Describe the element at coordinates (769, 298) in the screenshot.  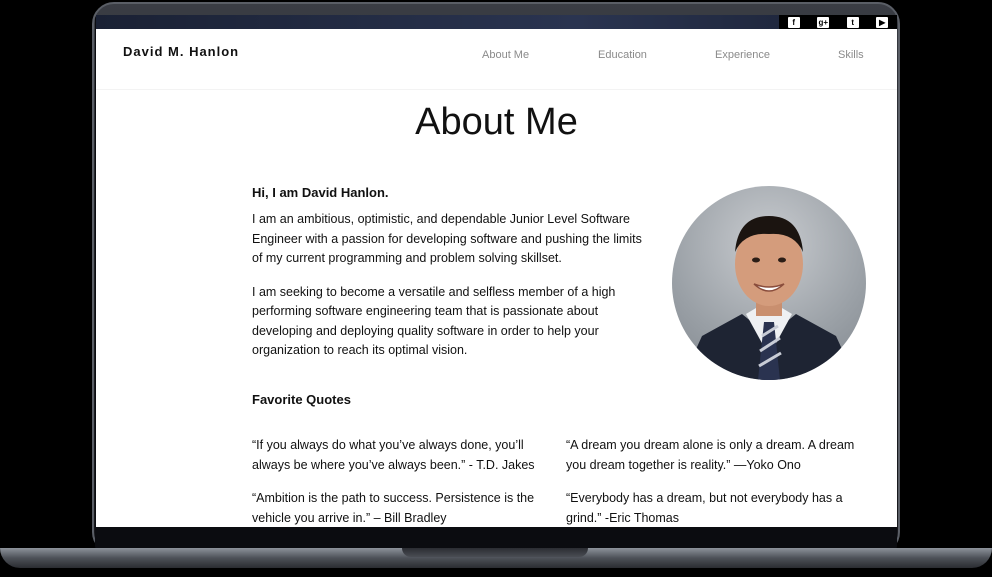
I see `portrait-illustration` at that location.